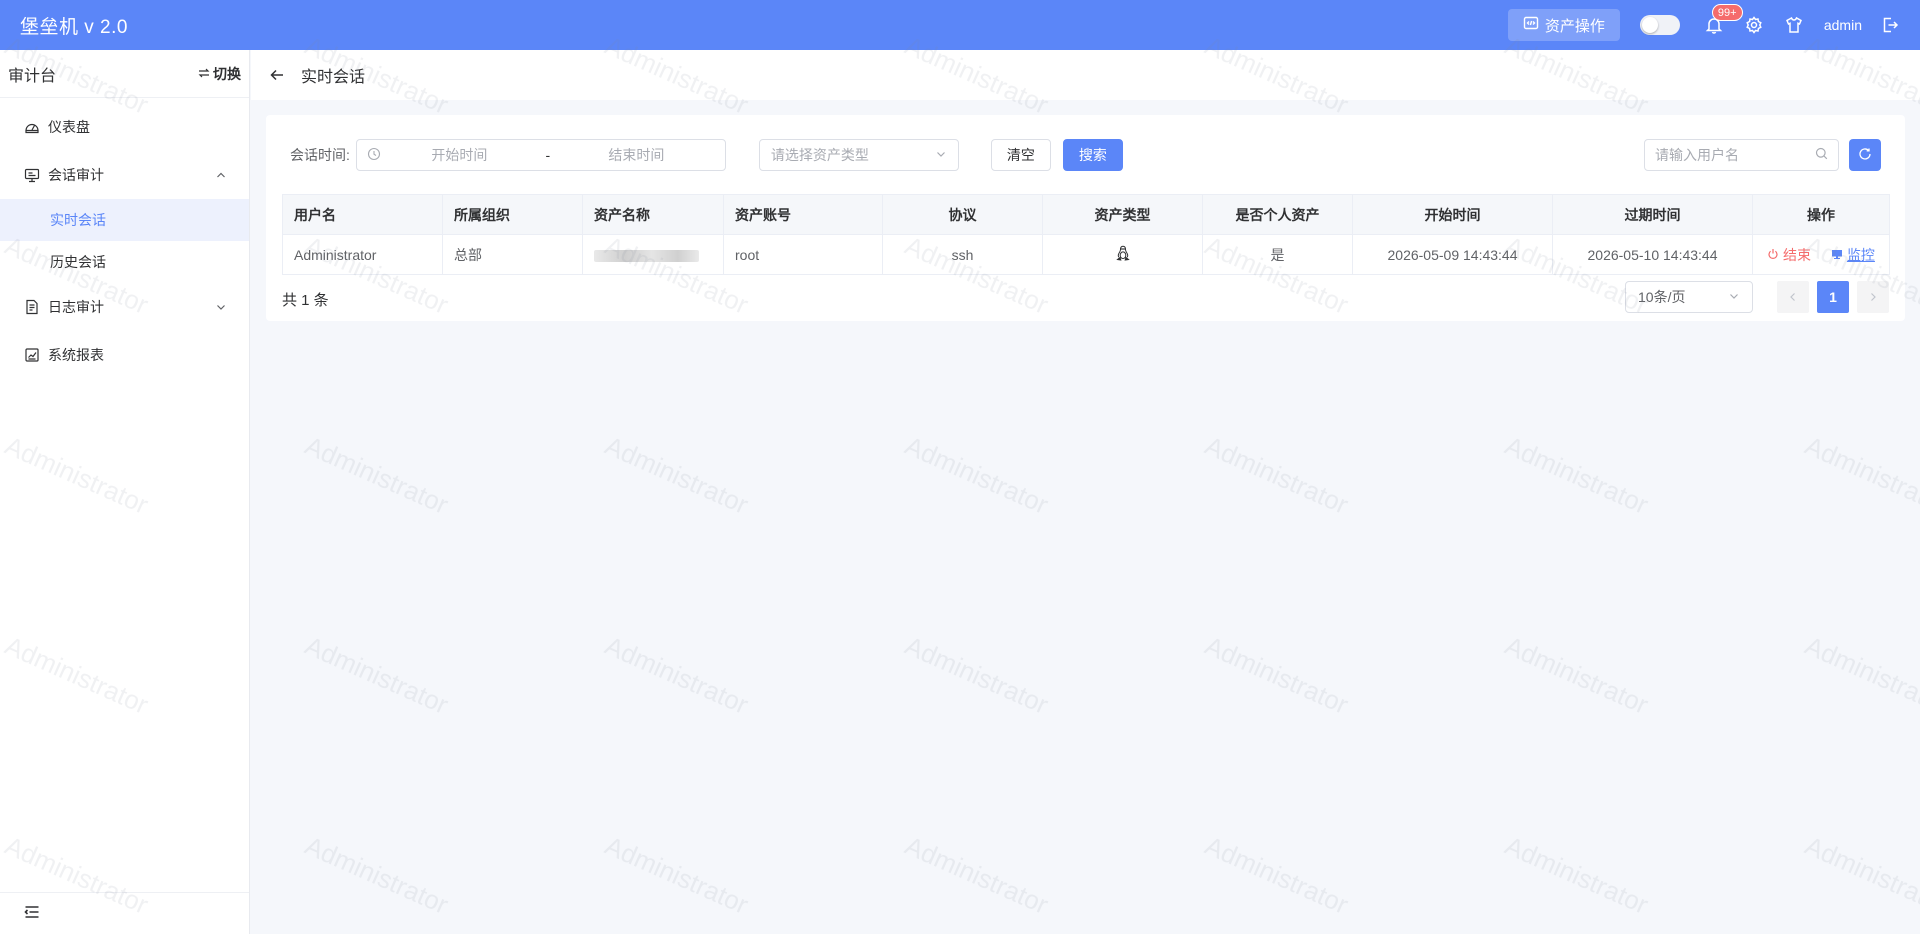 The width and height of the screenshot is (1920, 934). What do you see at coordinates (124, 913) in the screenshot?
I see `sidebar-collapse-button` at bounding box center [124, 913].